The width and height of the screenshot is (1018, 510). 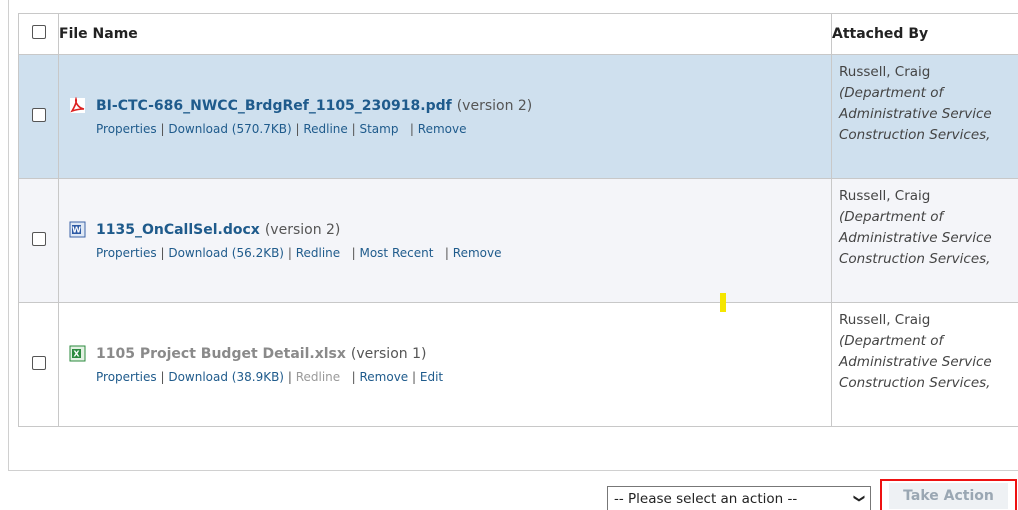 I want to click on action-select: -- Please select an action -- ❯, so click(x=739, y=498).